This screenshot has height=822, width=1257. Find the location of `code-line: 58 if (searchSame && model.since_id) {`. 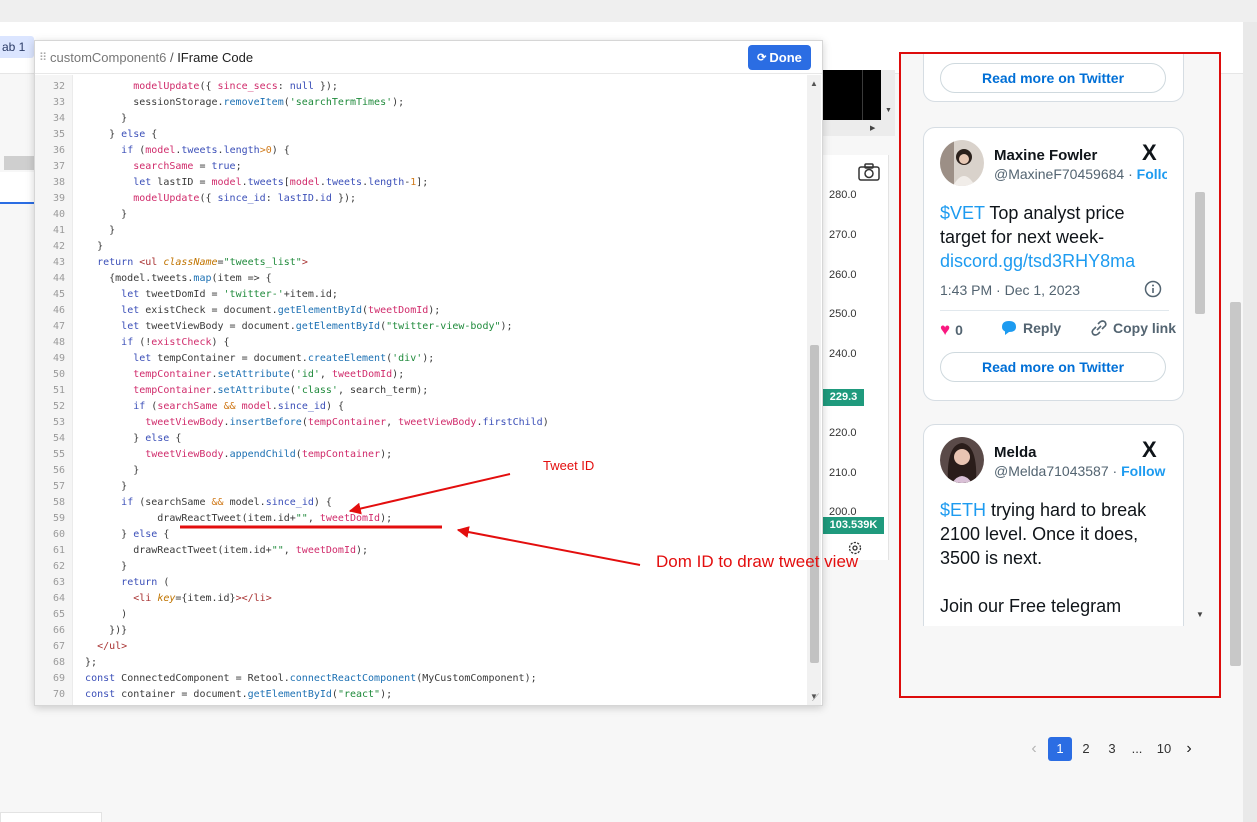

code-line: 58 if (searchSame && model.since_id) { is located at coordinates (421, 503).